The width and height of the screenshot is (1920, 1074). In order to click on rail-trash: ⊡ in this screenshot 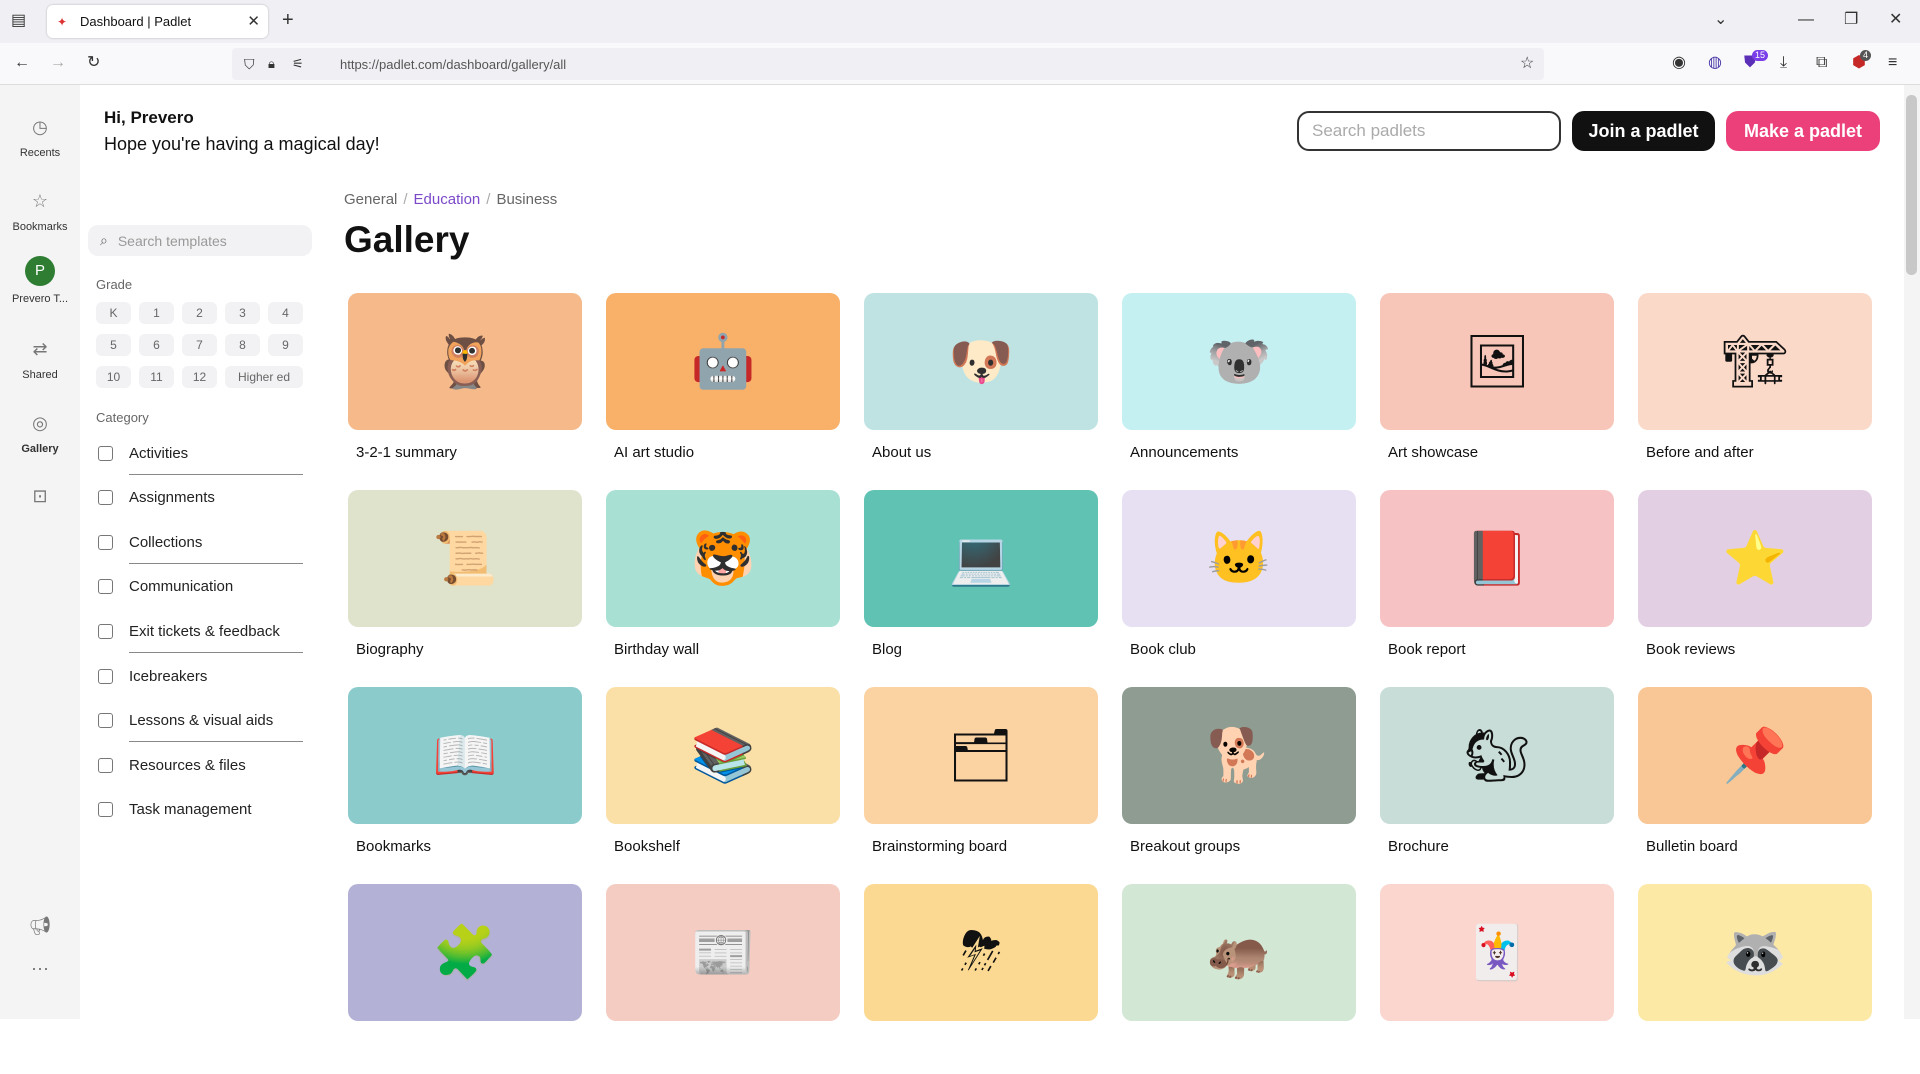, I will do `click(40, 499)`.